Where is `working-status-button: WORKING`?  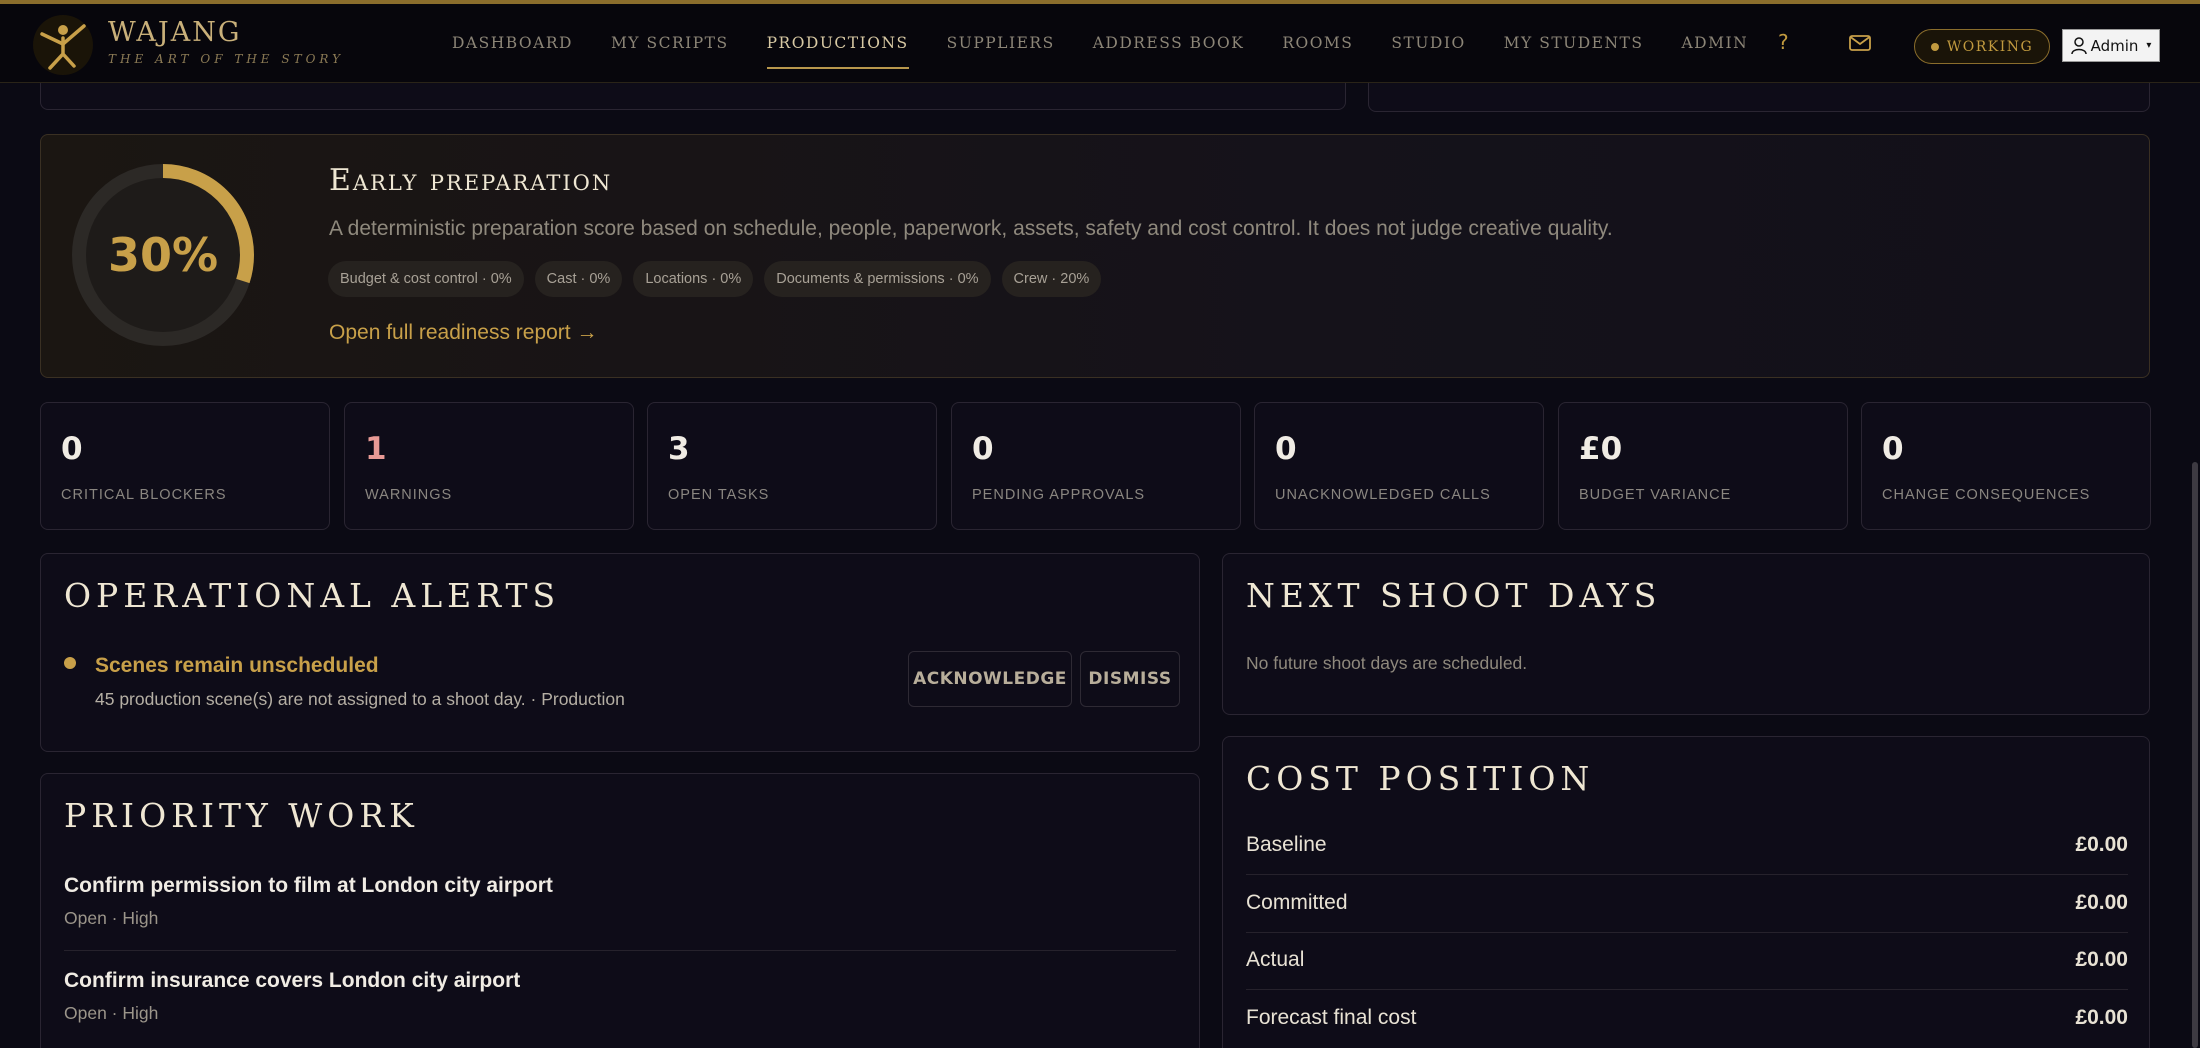
working-status-button: WORKING is located at coordinates (1982, 46).